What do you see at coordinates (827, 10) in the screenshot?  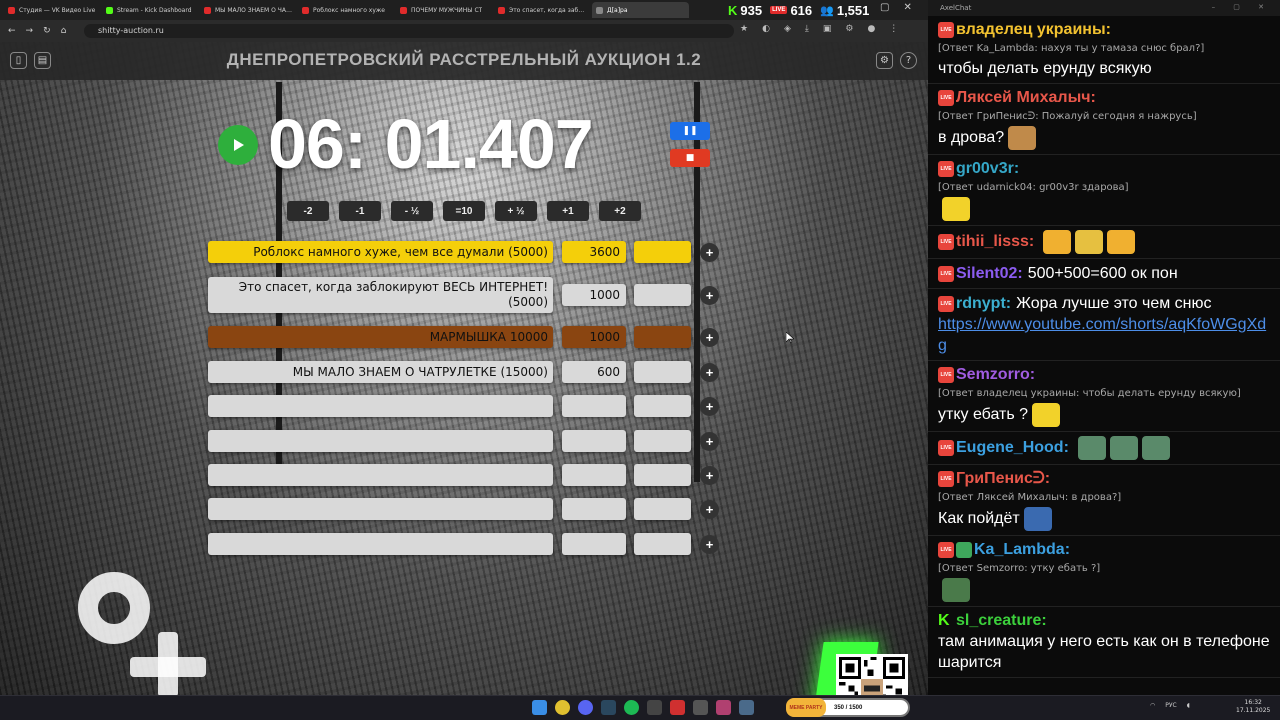 I see `viewers-icon: 👥` at bounding box center [827, 10].